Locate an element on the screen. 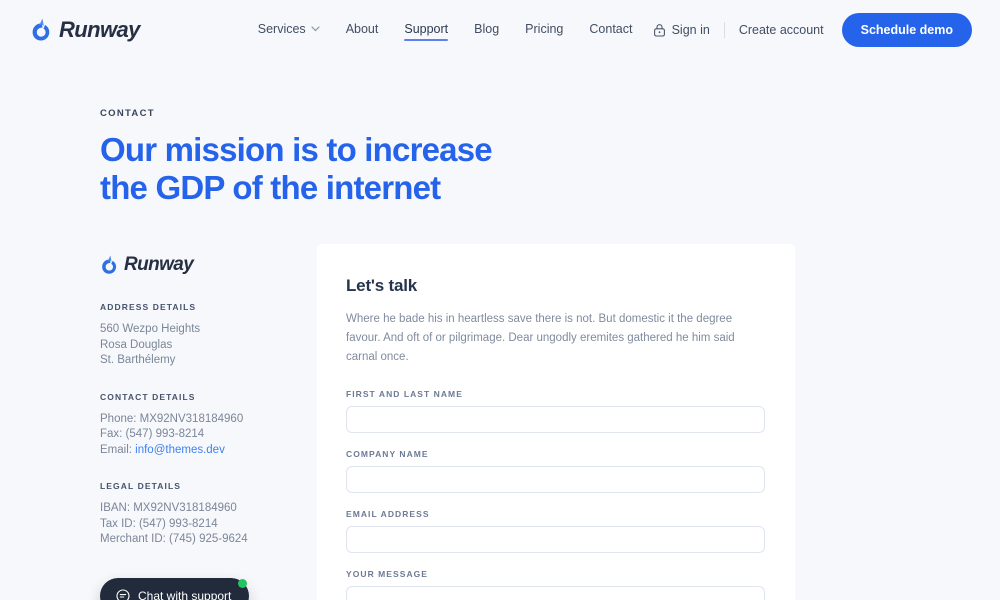 The image size is (1000, 600). create-account-link: Create account is located at coordinates (781, 30).